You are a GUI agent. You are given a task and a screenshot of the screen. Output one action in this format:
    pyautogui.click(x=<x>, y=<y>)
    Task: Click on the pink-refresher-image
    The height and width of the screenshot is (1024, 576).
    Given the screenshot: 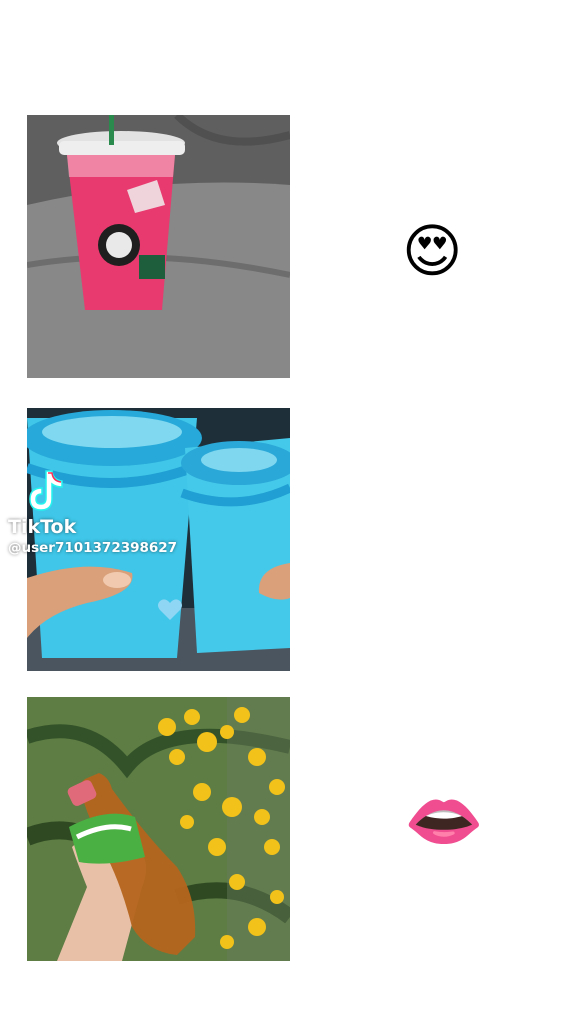 What is the action you would take?
    pyautogui.click(x=158, y=246)
    